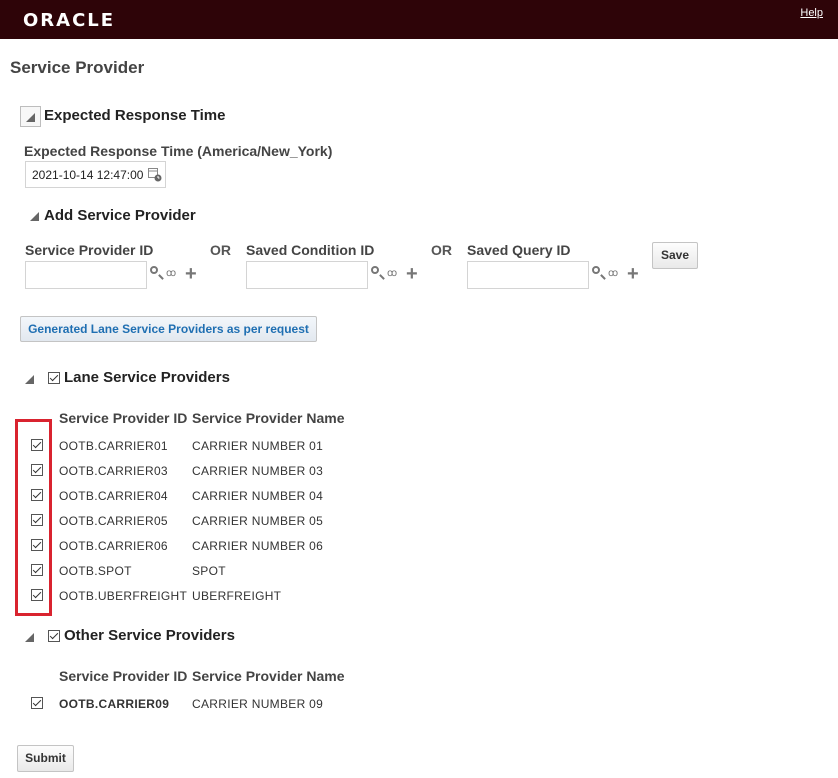  What do you see at coordinates (33, 517) in the screenshot?
I see `highlight-box` at bounding box center [33, 517].